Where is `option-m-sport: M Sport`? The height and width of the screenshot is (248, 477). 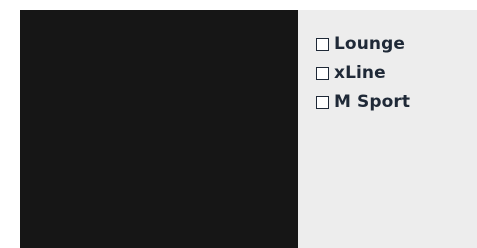
option-m-sport: M Sport is located at coordinates (363, 102).